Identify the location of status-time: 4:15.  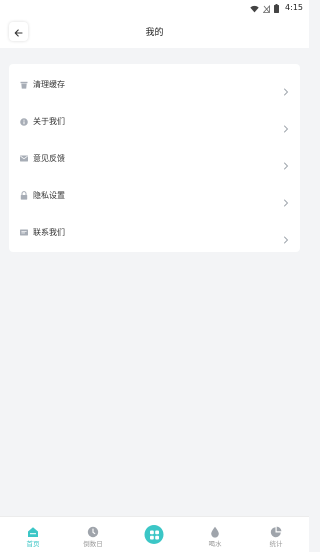
(294, 7).